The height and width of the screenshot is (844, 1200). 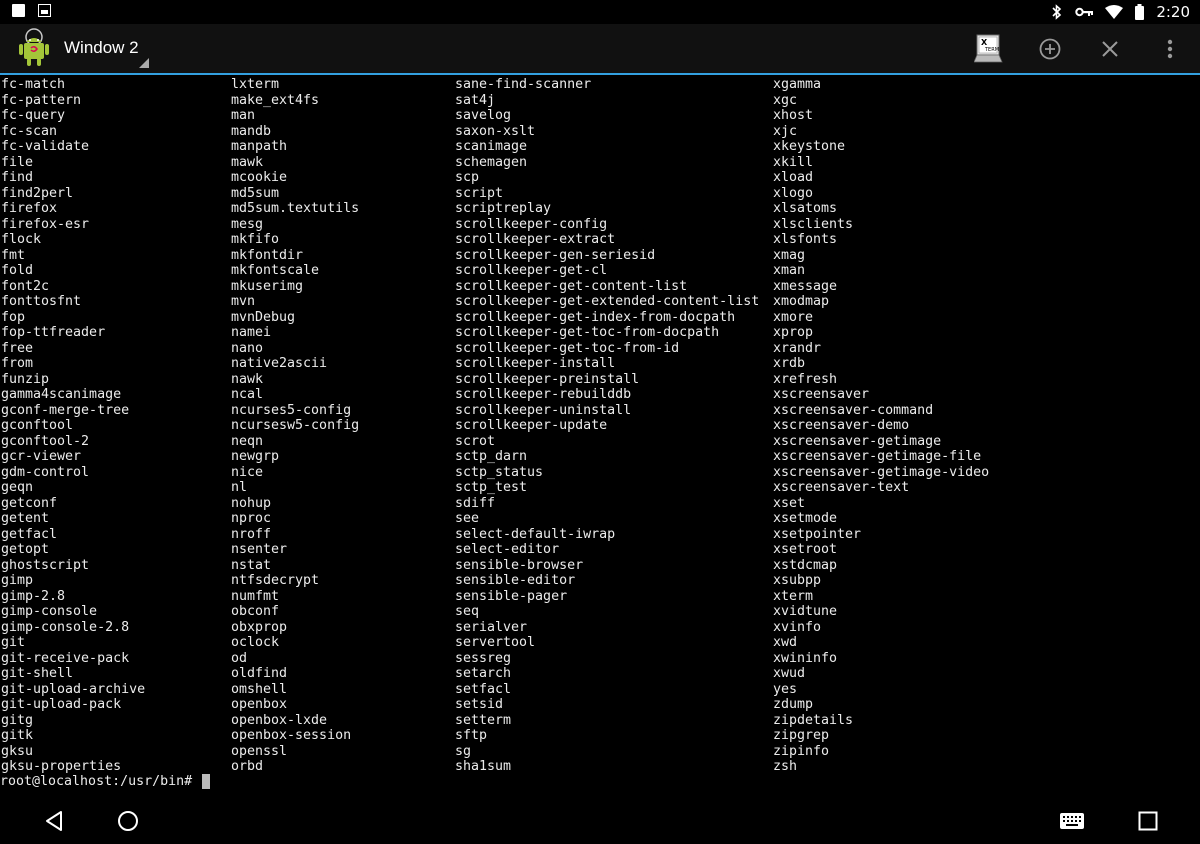 What do you see at coordinates (275, 270) in the screenshot?
I see `terminal-entry: mkfontscale` at bounding box center [275, 270].